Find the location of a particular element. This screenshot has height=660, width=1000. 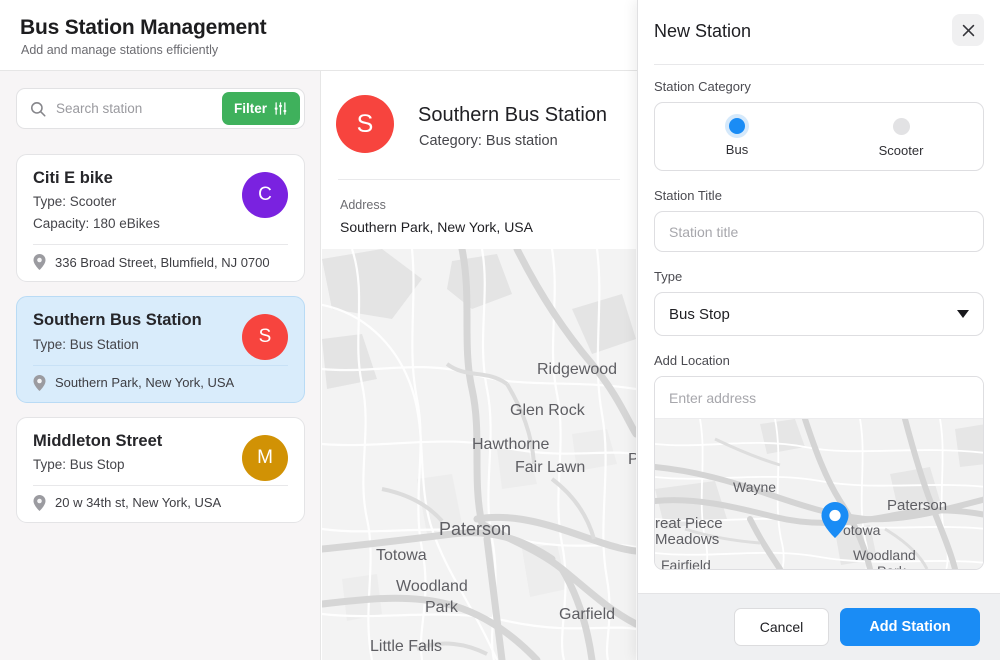

search-icon is located at coordinates (38, 109).